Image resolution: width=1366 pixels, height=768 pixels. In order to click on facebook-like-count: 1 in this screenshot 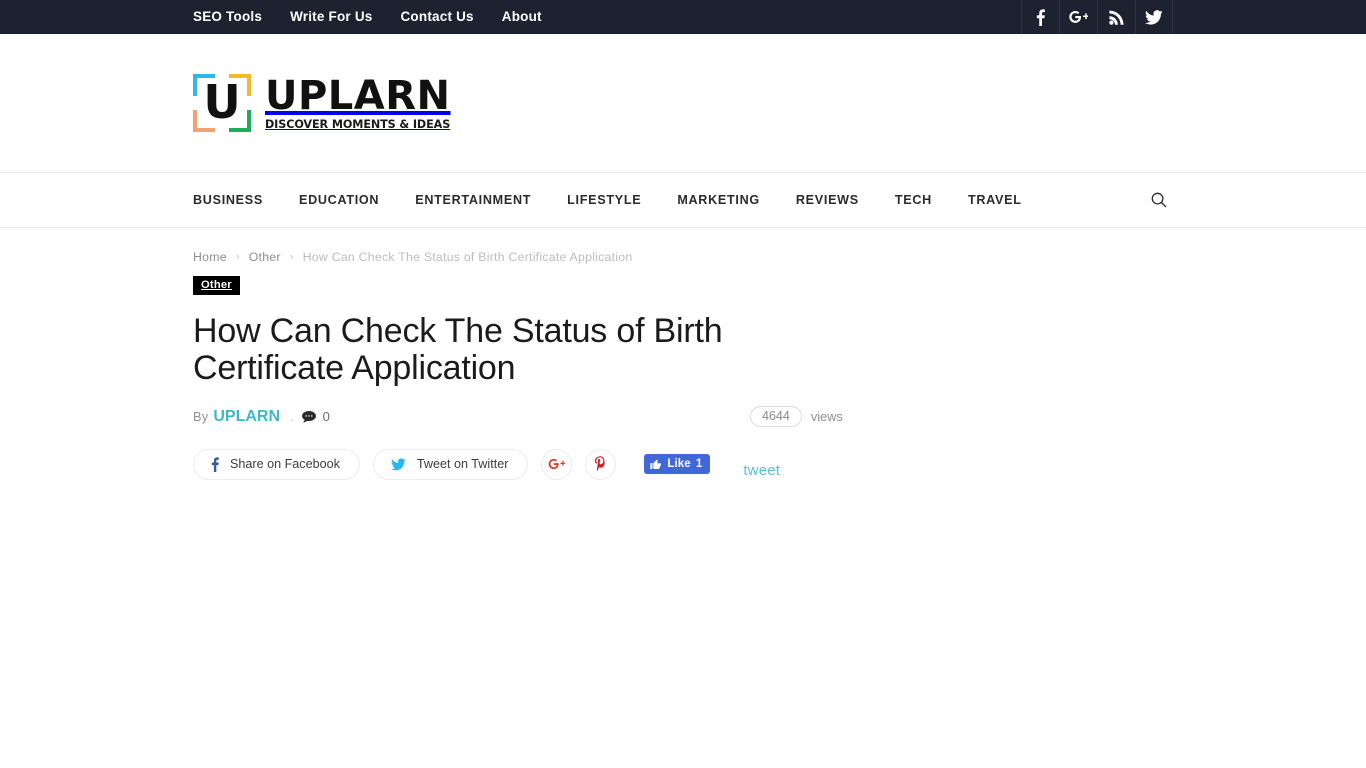, I will do `click(699, 464)`.